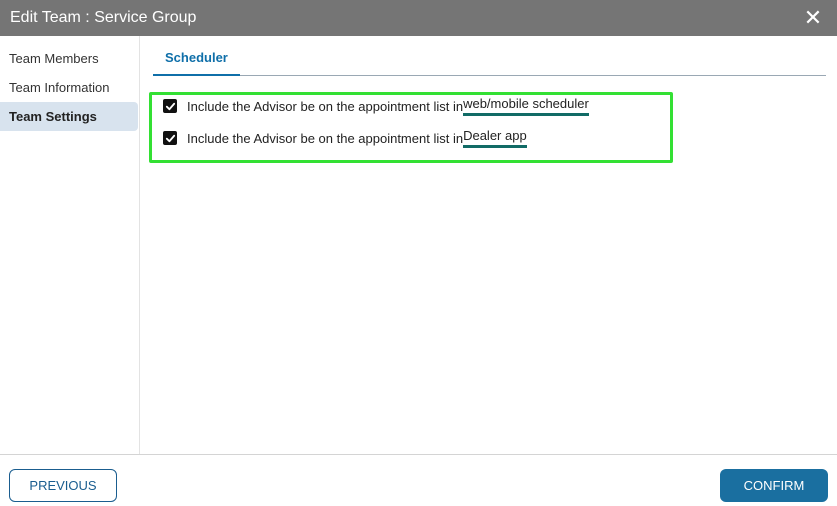 This screenshot has width=837, height=506. What do you see at coordinates (774, 485) in the screenshot?
I see `confirm-button: CONFIRM` at bounding box center [774, 485].